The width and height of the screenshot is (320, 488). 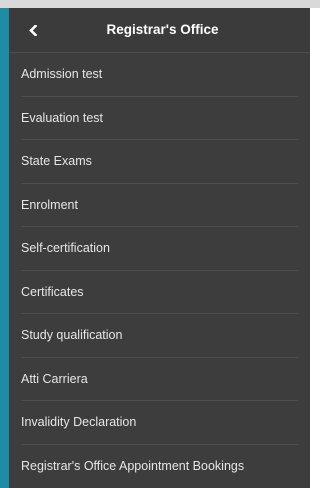 I want to click on back-button, so click(x=41, y=30).